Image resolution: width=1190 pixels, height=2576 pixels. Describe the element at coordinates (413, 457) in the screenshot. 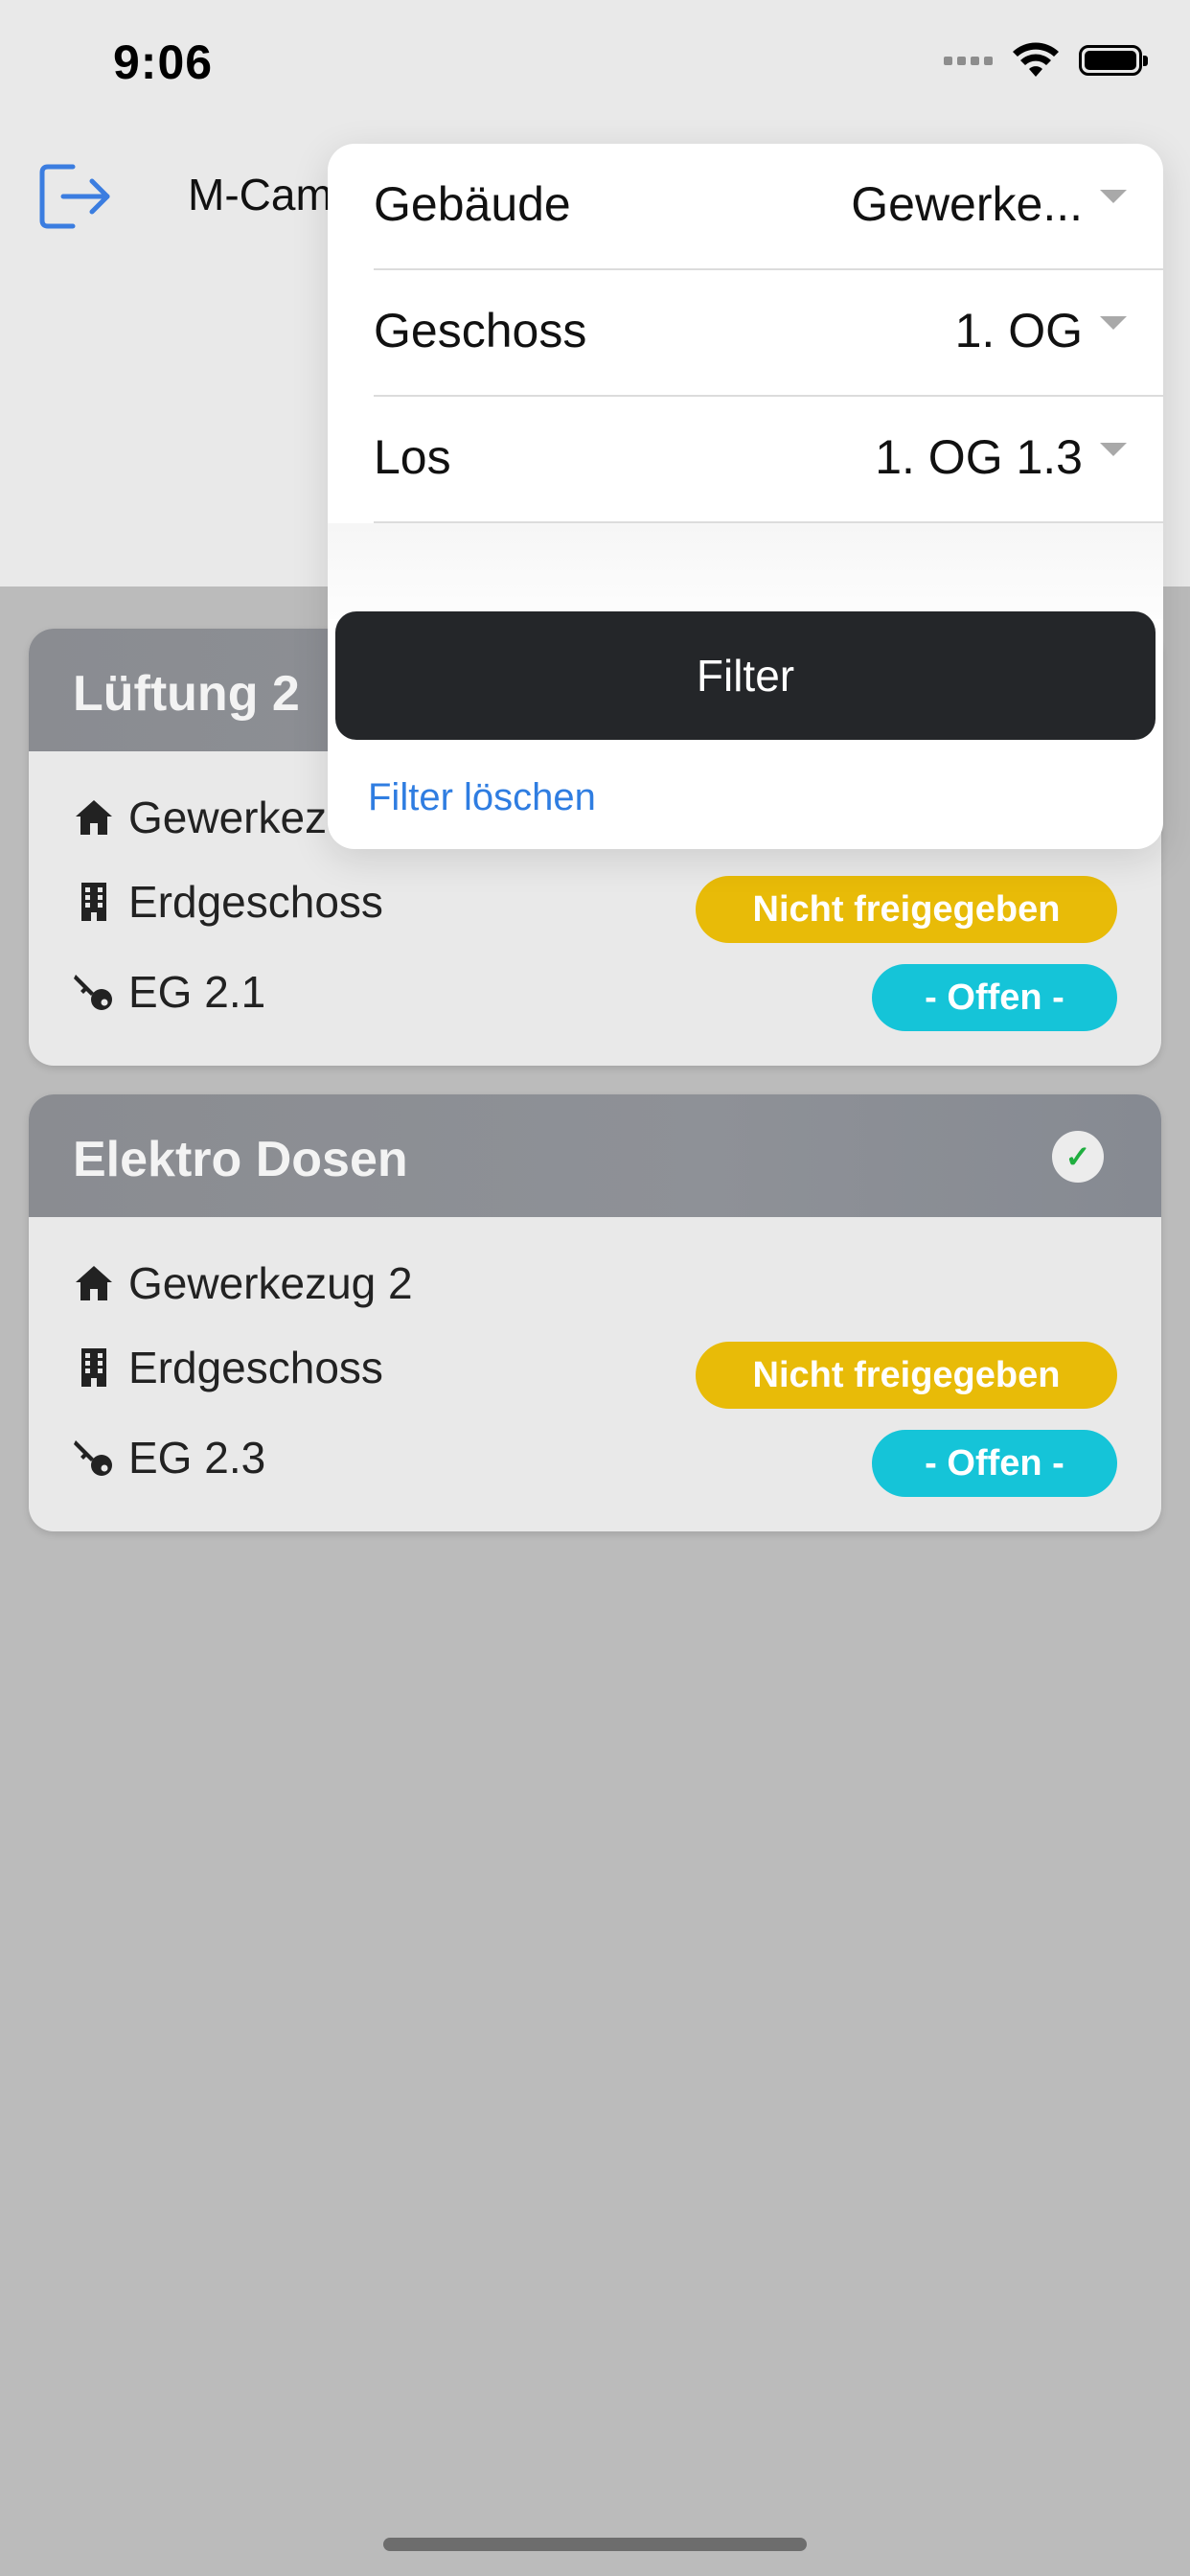

I see `filter-label: Los` at that location.